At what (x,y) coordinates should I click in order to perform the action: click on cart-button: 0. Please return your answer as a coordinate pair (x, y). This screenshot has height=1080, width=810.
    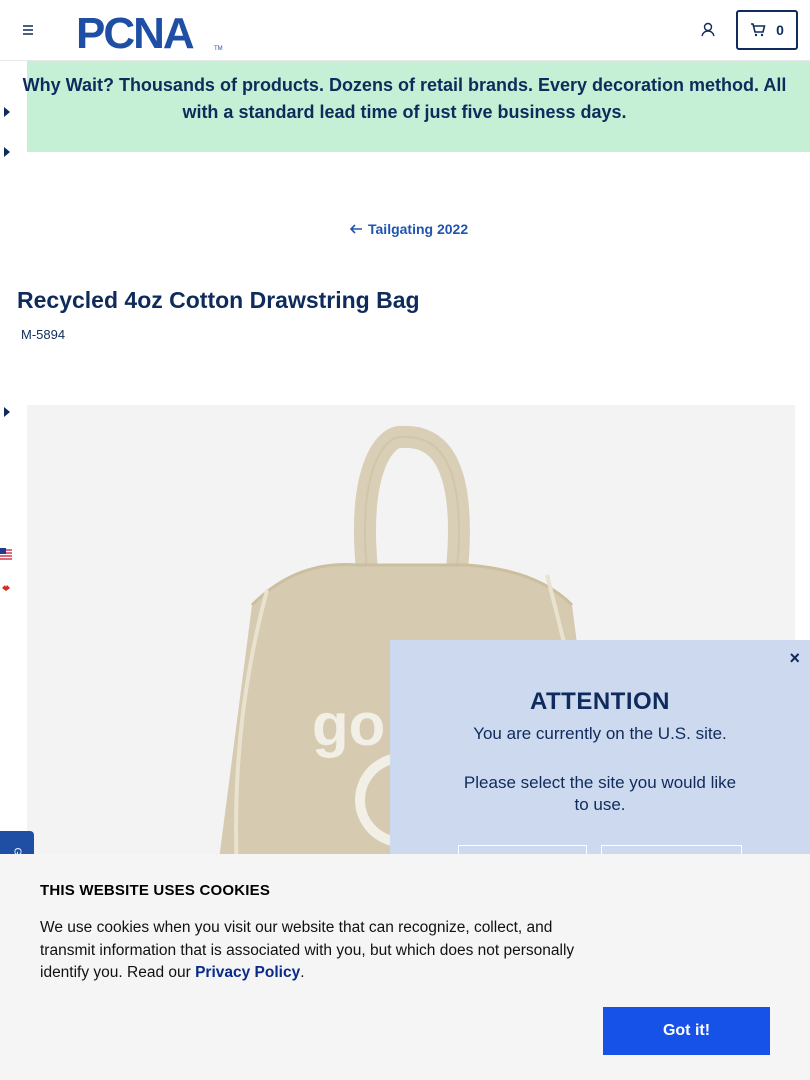
    Looking at the image, I should click on (767, 30).